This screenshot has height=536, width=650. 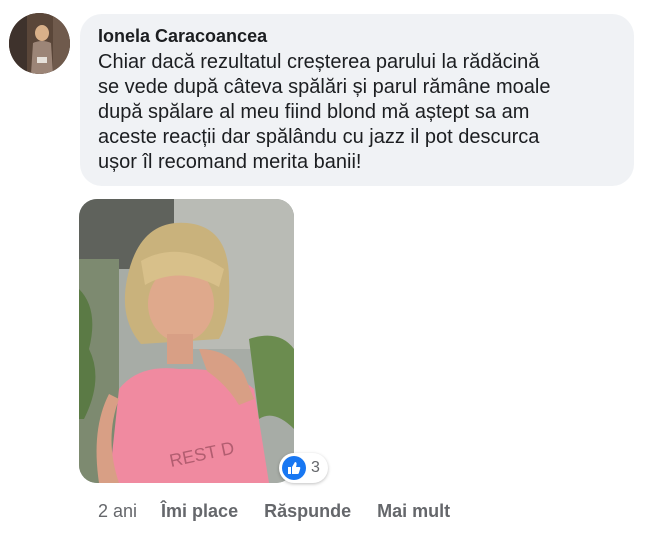 I want to click on reactions-summary: 3, so click(x=303, y=468).